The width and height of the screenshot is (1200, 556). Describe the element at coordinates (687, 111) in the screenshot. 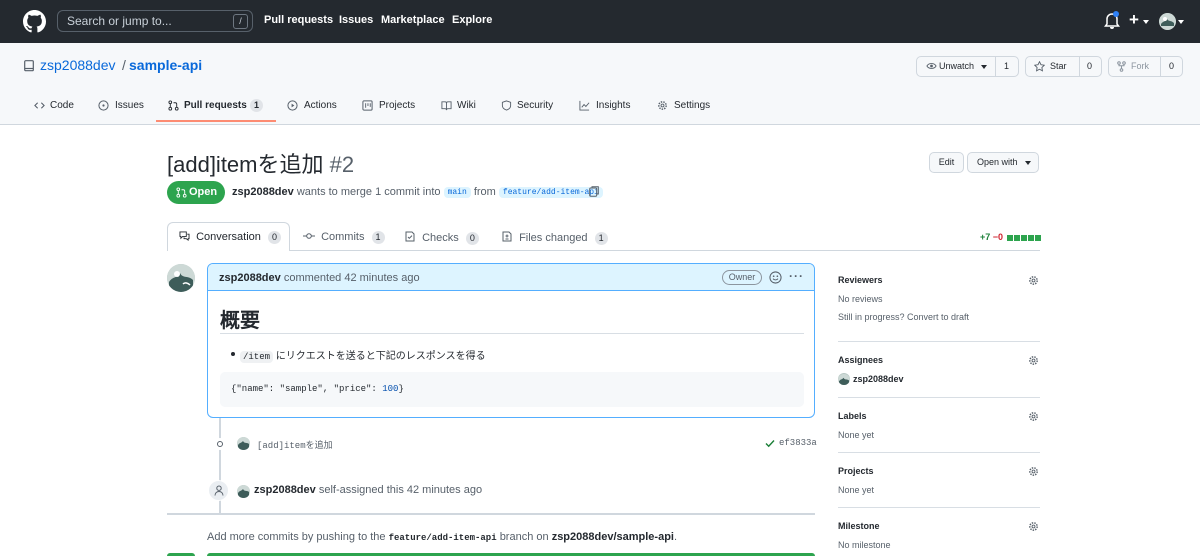

I see `tab-settings: Settings` at that location.